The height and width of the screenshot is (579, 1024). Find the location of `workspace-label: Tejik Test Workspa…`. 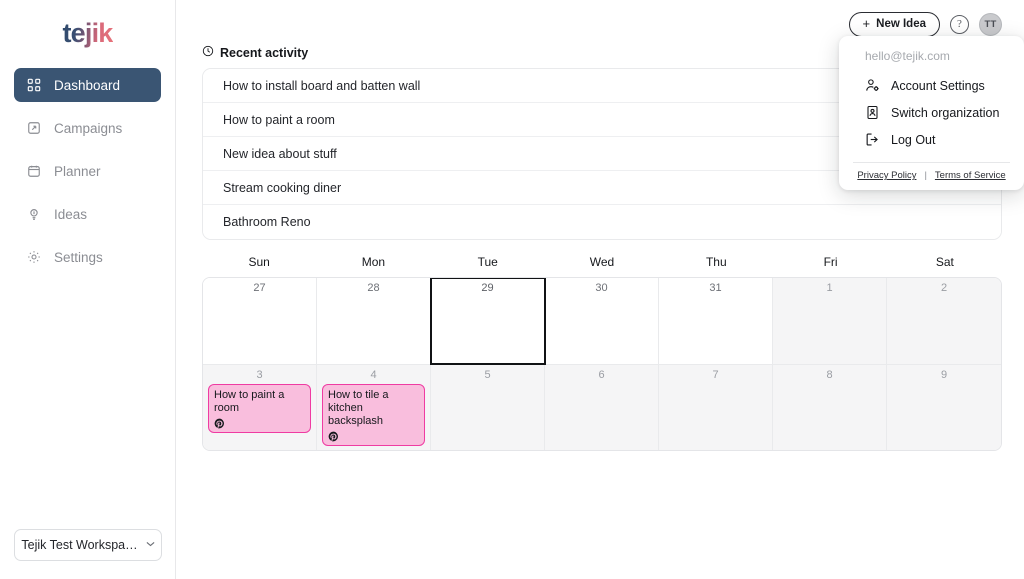

workspace-label: Tejik Test Workspa… is located at coordinates (79, 545).